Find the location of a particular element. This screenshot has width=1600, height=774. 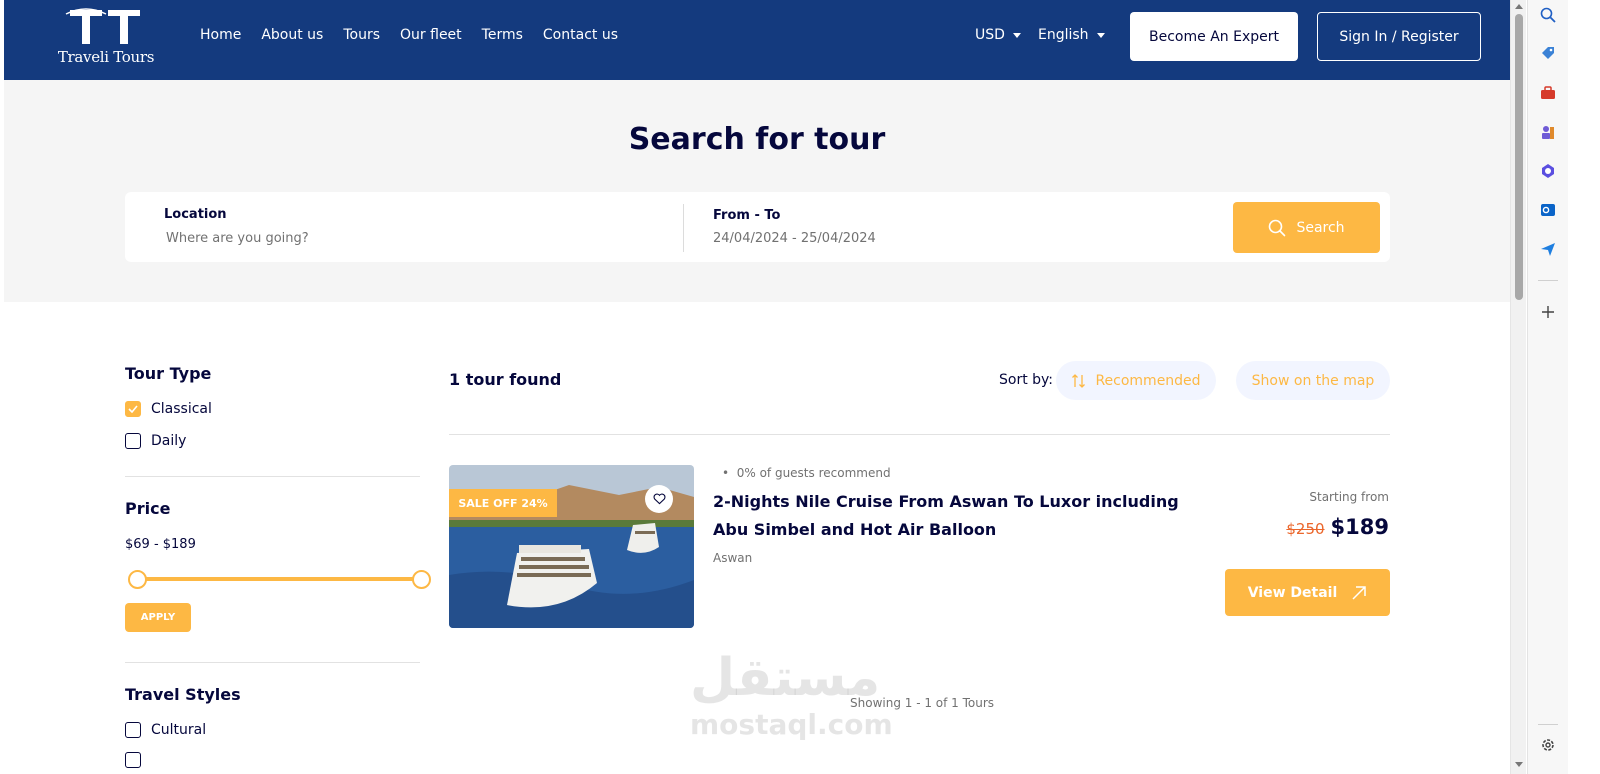

sort-label: Sort by: is located at coordinates (1026, 380).